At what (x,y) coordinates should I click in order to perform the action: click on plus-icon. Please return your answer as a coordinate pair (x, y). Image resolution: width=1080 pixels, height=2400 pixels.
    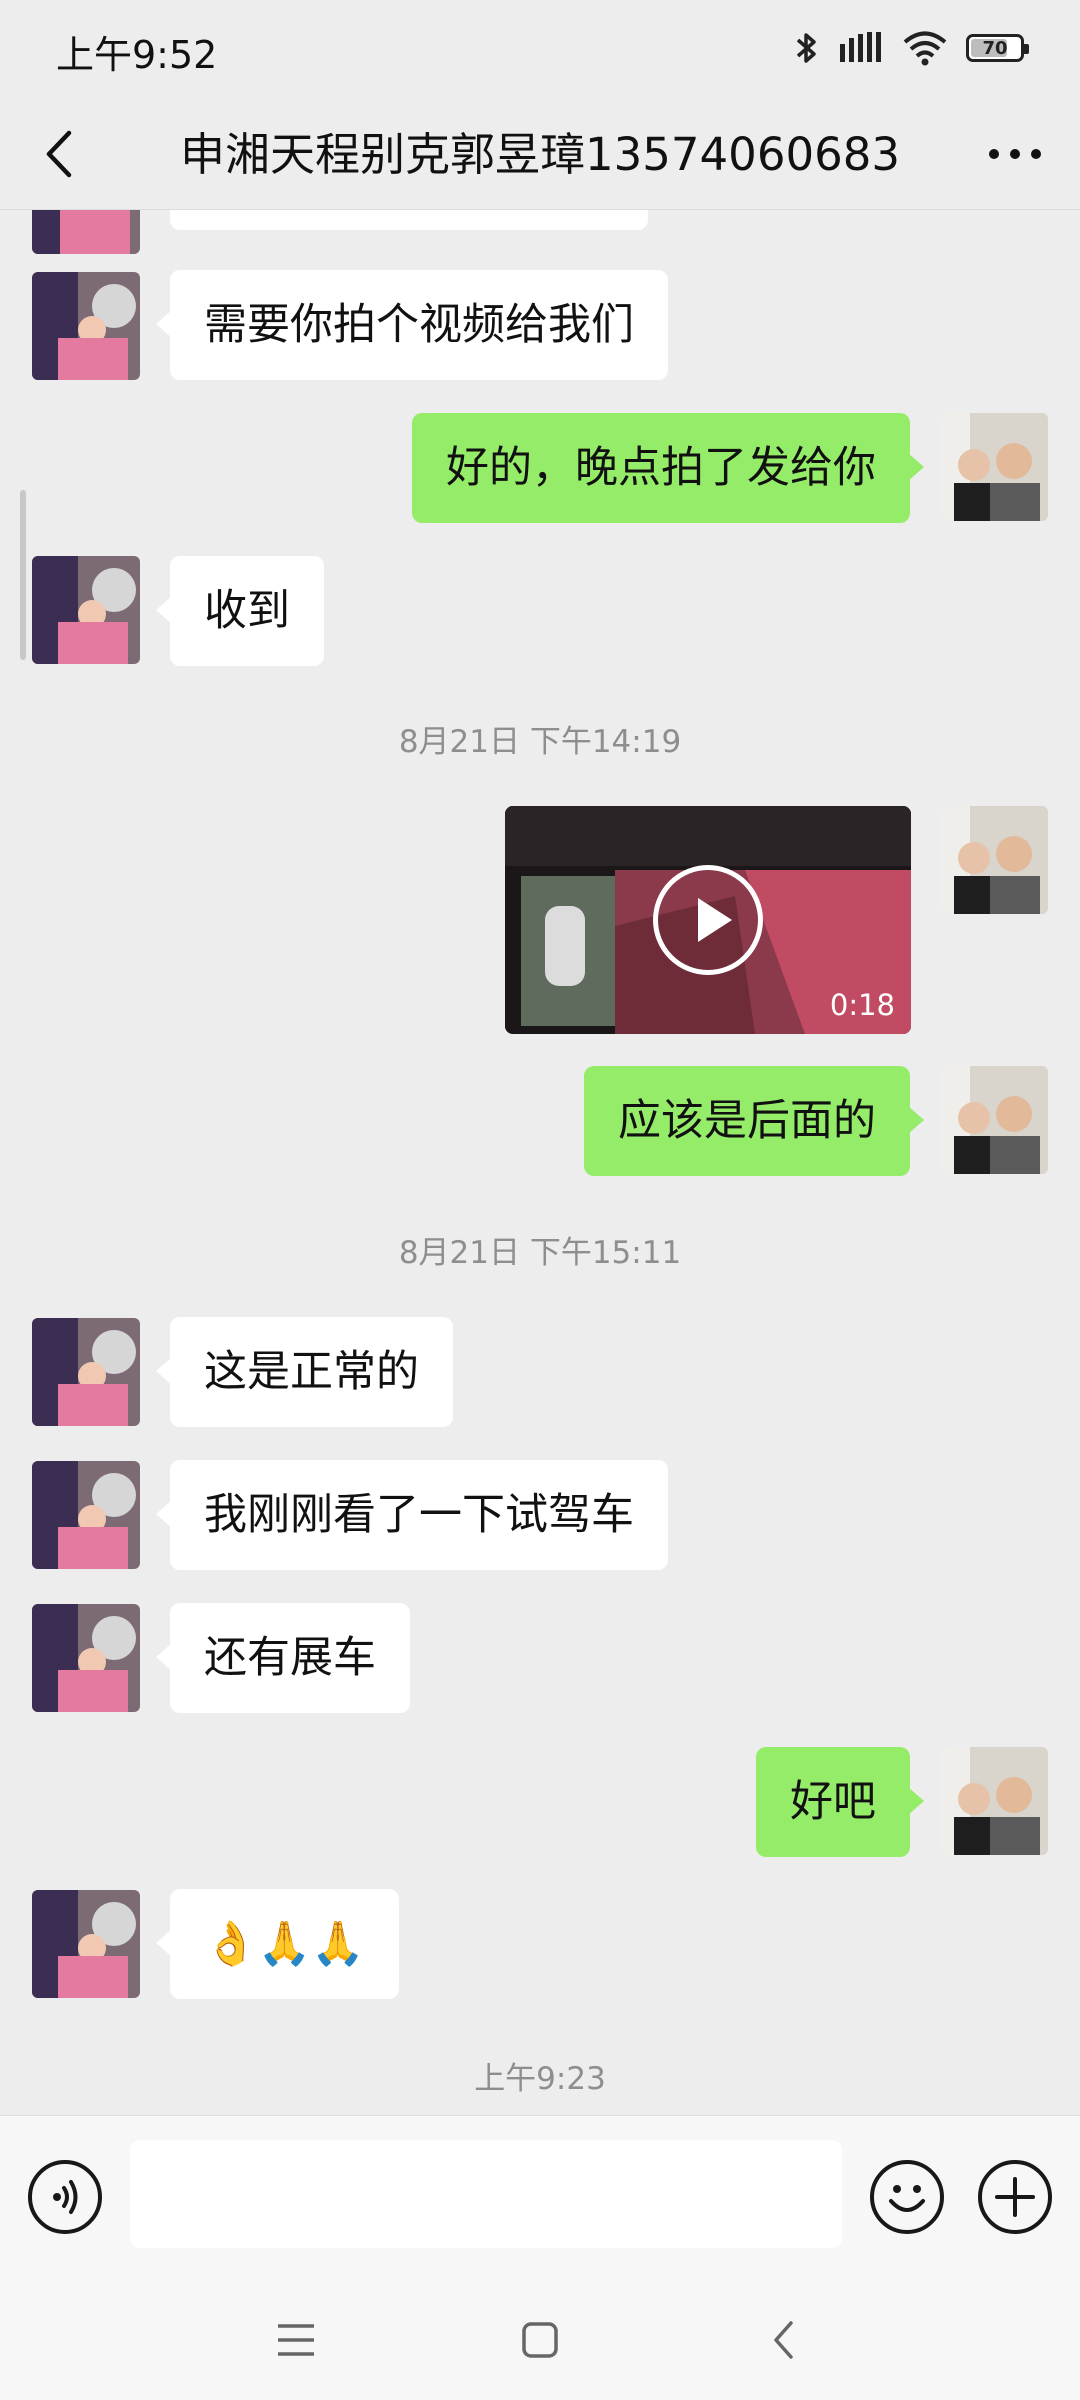
    Looking at the image, I should click on (1015, 2197).